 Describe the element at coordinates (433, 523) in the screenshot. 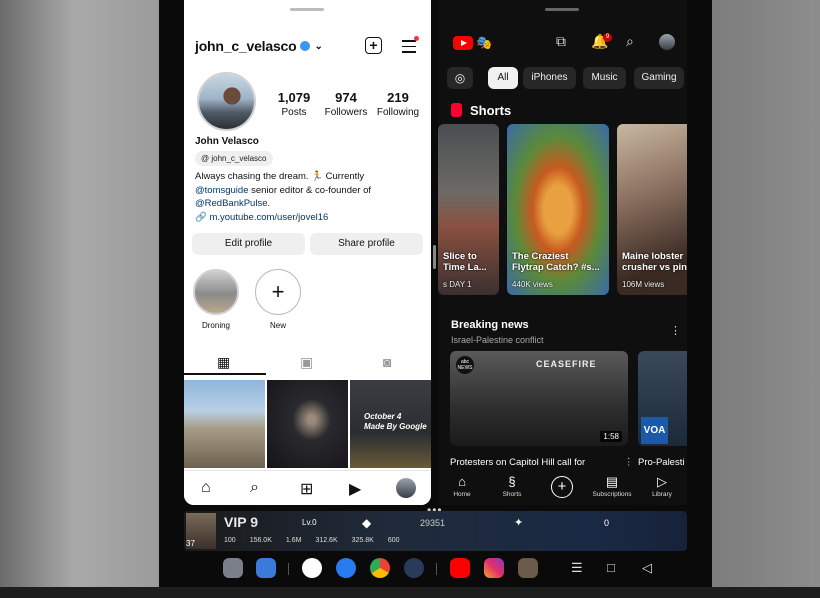

I see `score: 29351` at that location.